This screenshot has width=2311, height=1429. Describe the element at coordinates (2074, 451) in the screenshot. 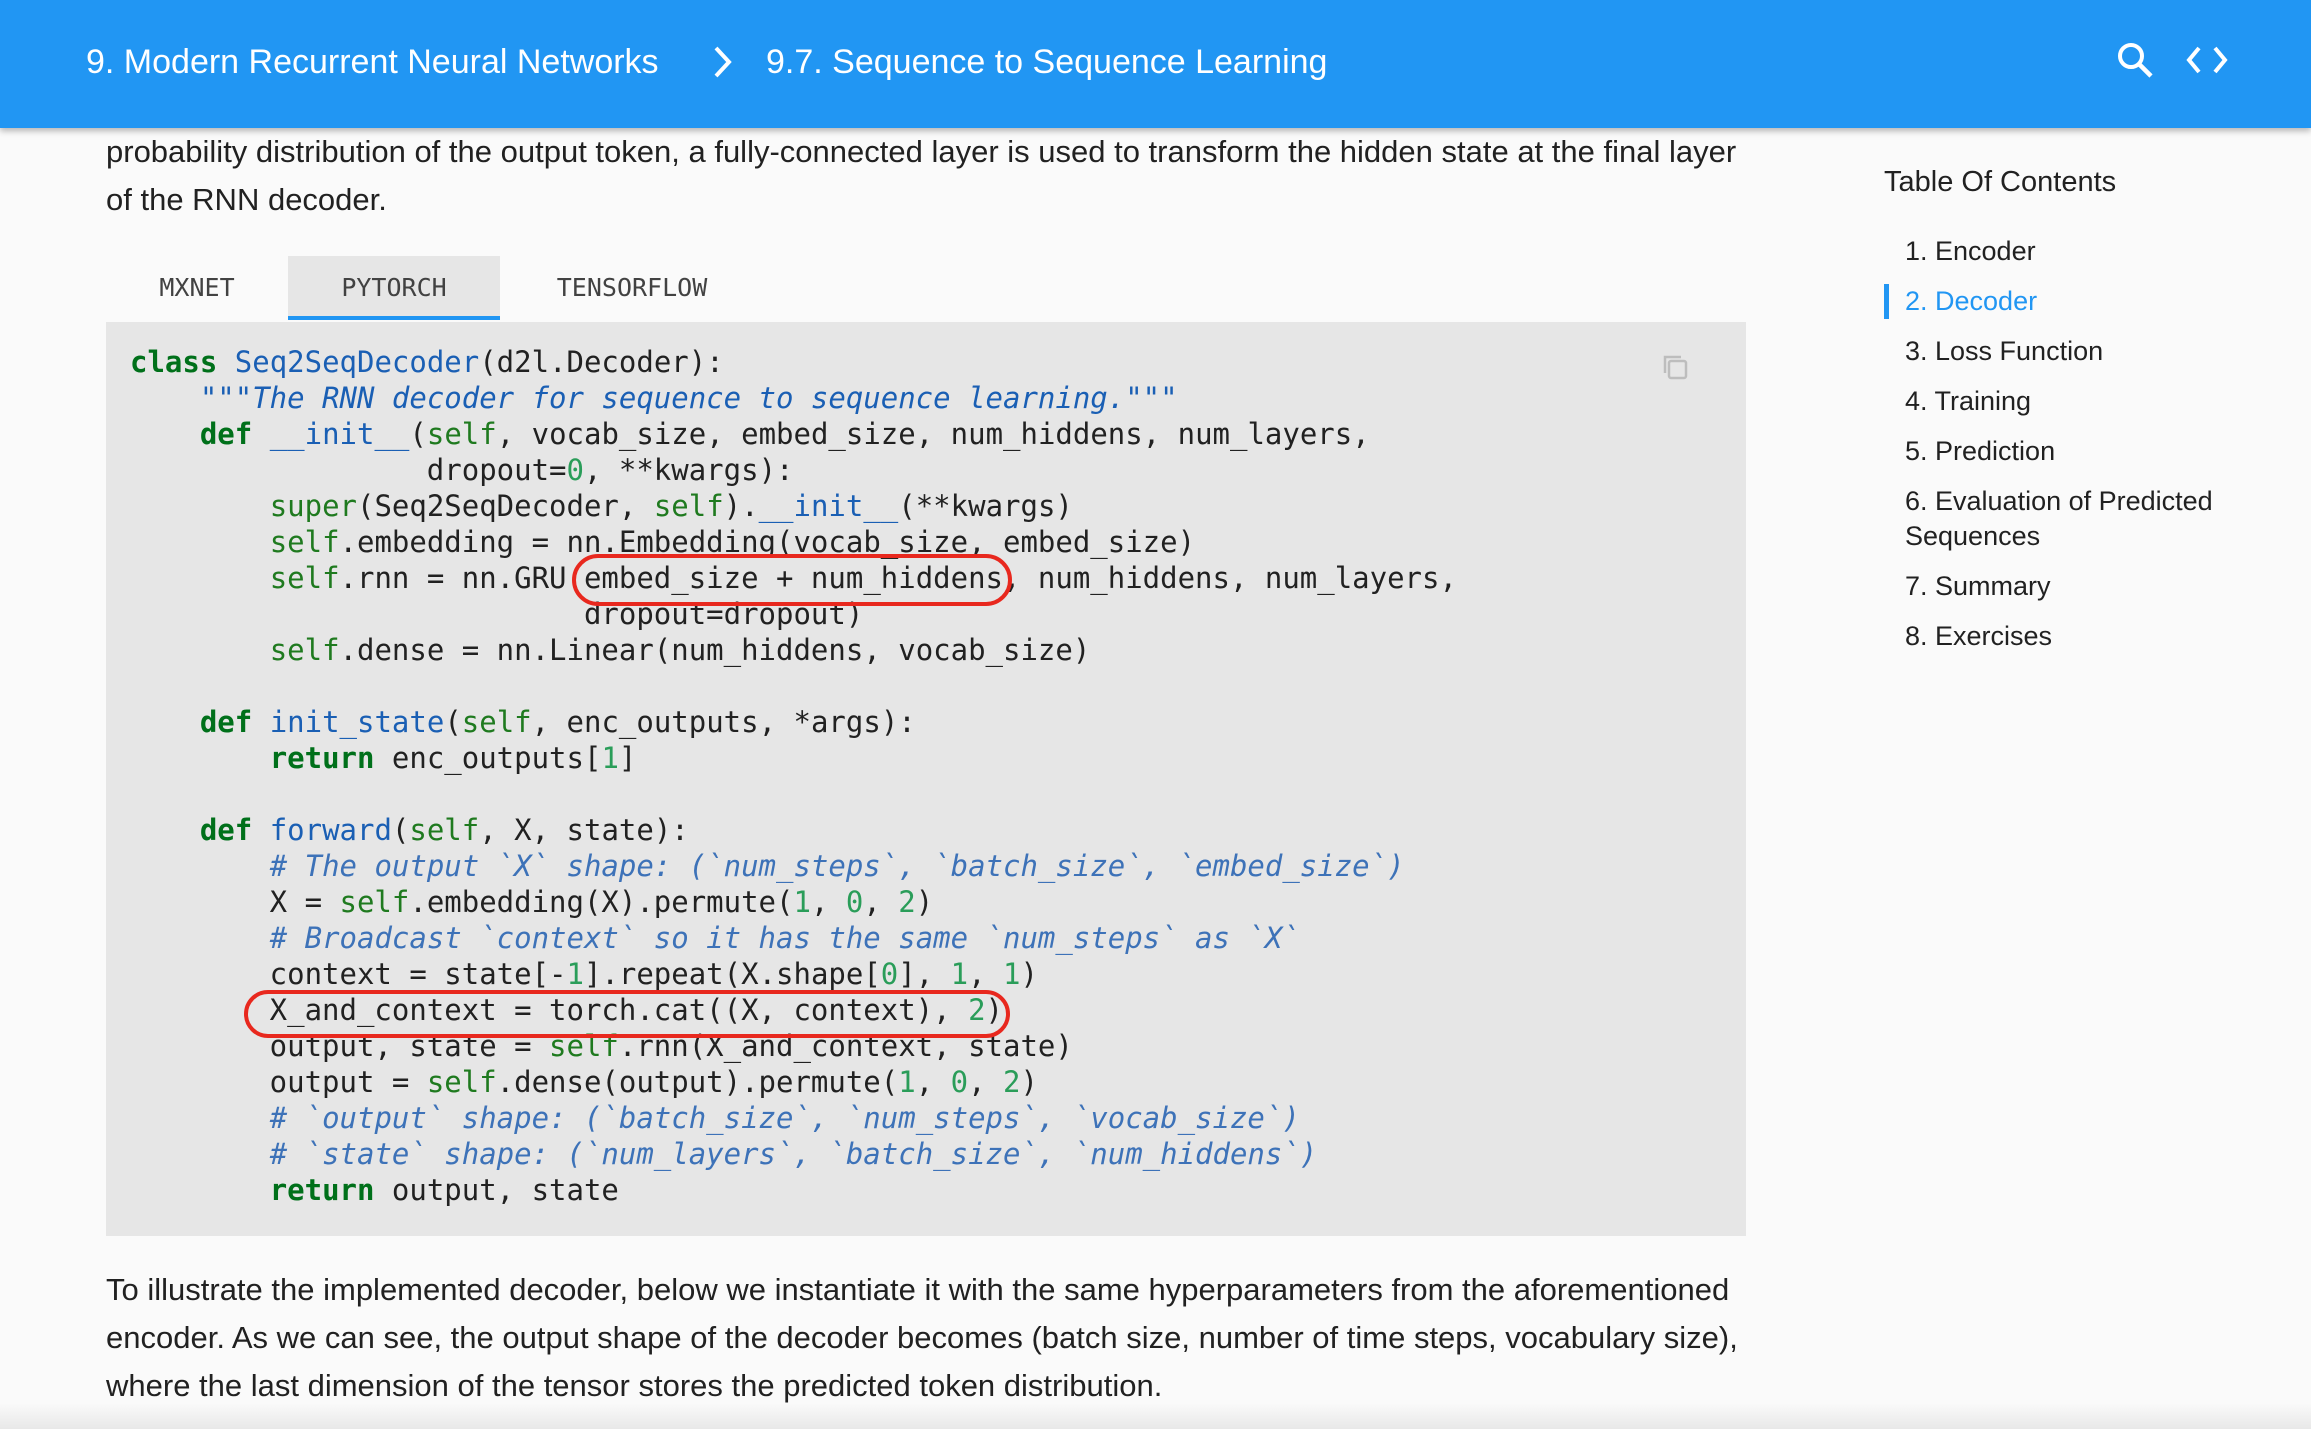

I see `toc-item-5: 5. Prediction` at that location.